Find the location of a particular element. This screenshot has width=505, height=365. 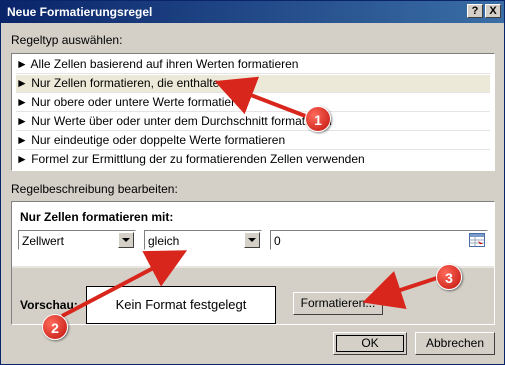

annotation-badge-2: 2 is located at coordinates (55, 327).